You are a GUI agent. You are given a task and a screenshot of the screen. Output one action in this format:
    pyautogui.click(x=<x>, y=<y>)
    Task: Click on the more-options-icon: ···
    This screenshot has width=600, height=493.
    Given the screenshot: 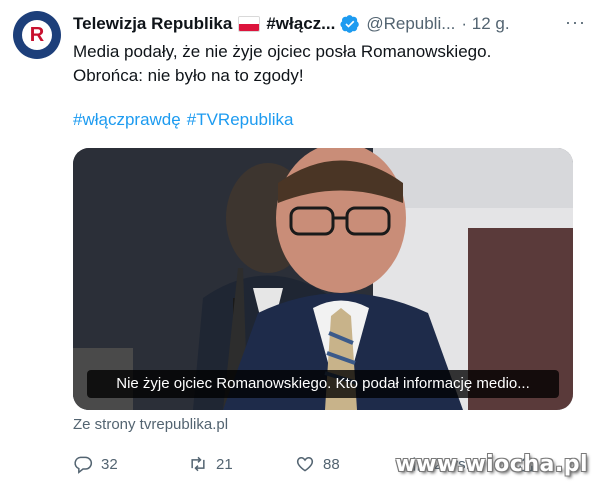 What is the action you would take?
    pyautogui.click(x=575, y=22)
    